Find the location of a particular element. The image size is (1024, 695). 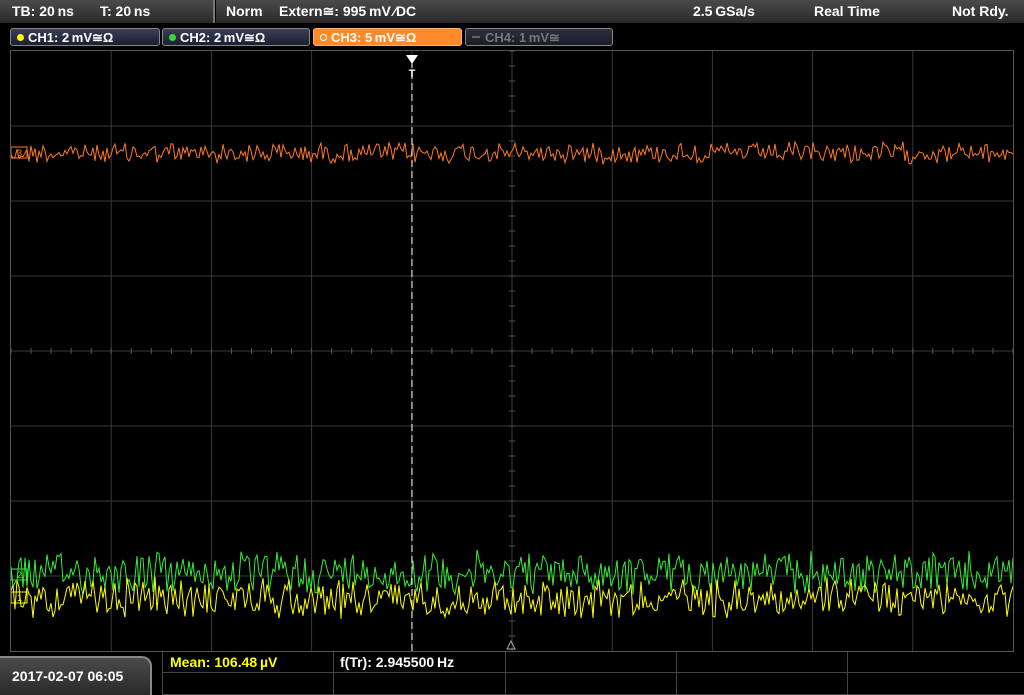

timebase-panel: TB: 20 ns T: 20 ns is located at coordinates (107, 11).